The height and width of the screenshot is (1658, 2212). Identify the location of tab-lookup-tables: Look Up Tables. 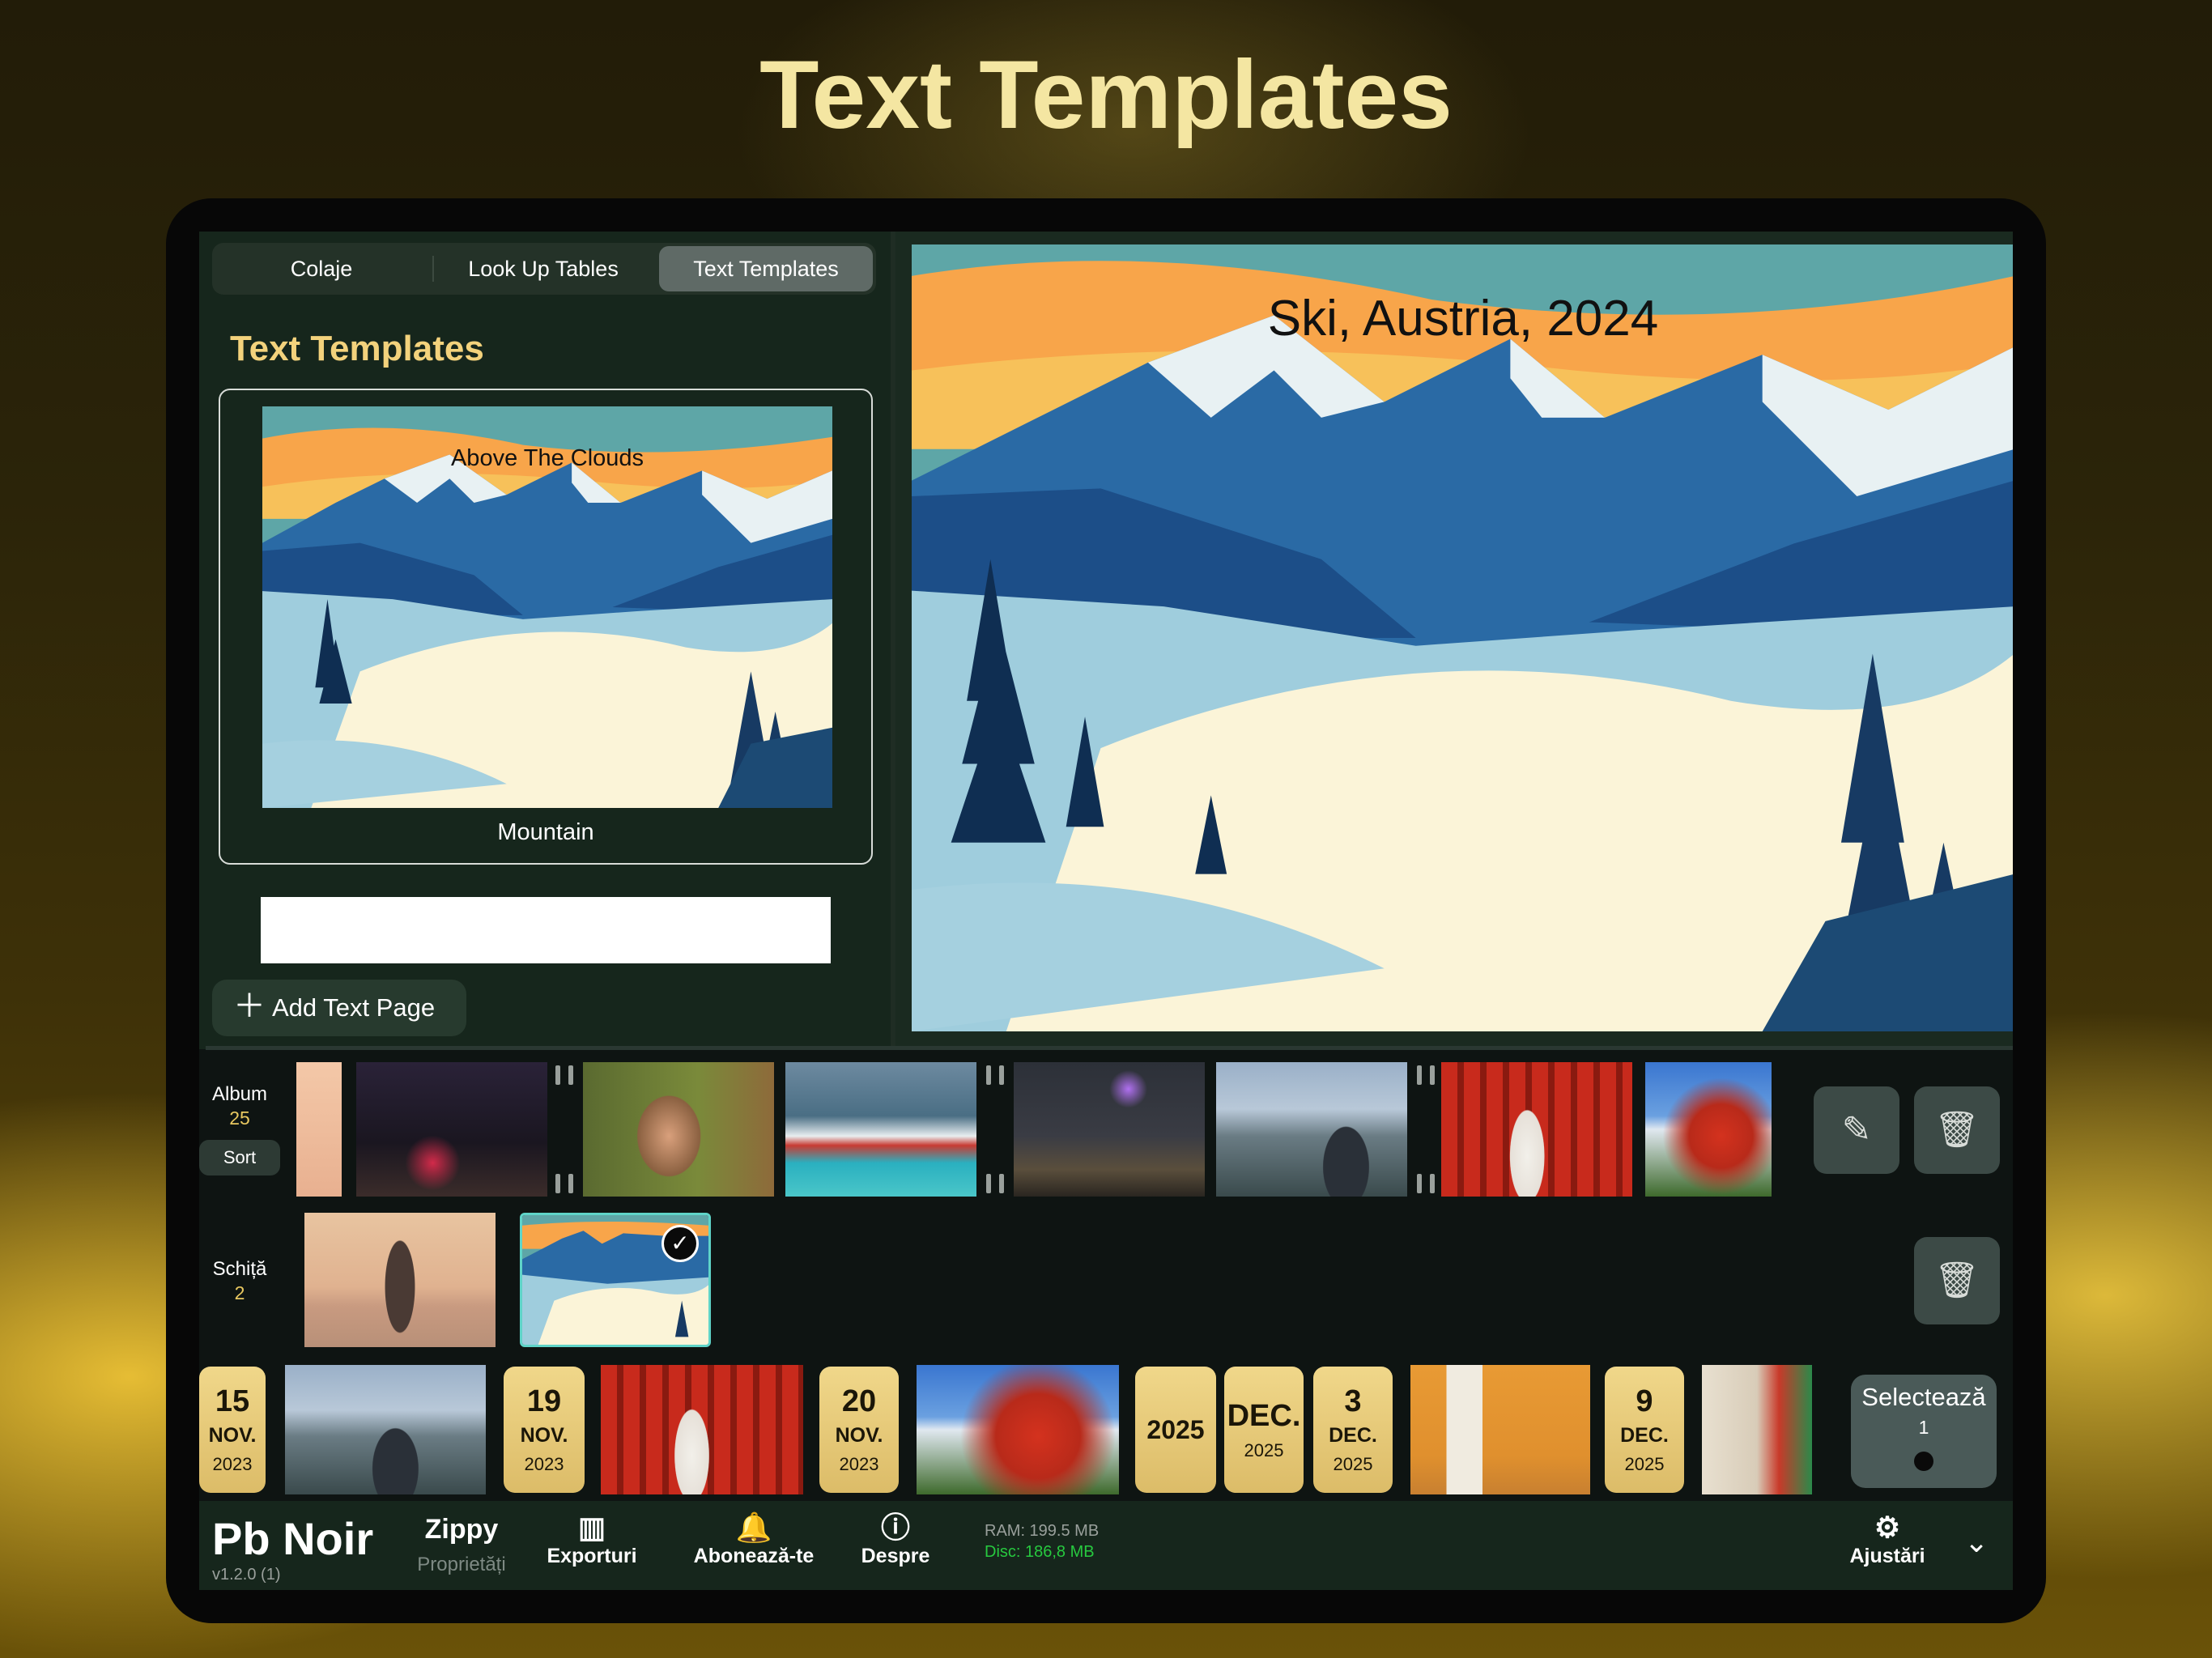
(543, 268).